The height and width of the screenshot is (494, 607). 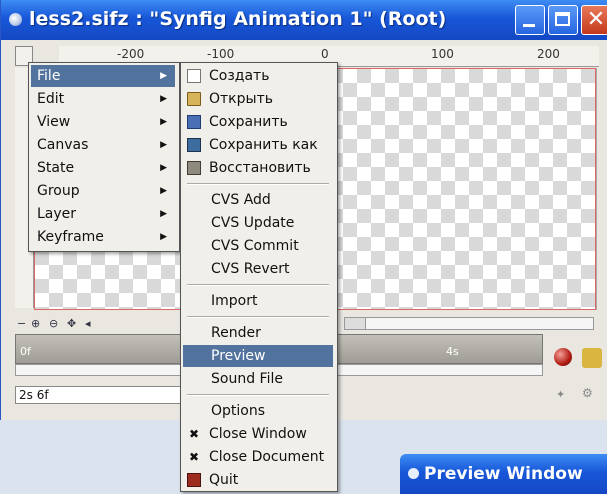 What do you see at coordinates (35, 323) in the screenshot?
I see `zoom-in-icon: ⊕` at bounding box center [35, 323].